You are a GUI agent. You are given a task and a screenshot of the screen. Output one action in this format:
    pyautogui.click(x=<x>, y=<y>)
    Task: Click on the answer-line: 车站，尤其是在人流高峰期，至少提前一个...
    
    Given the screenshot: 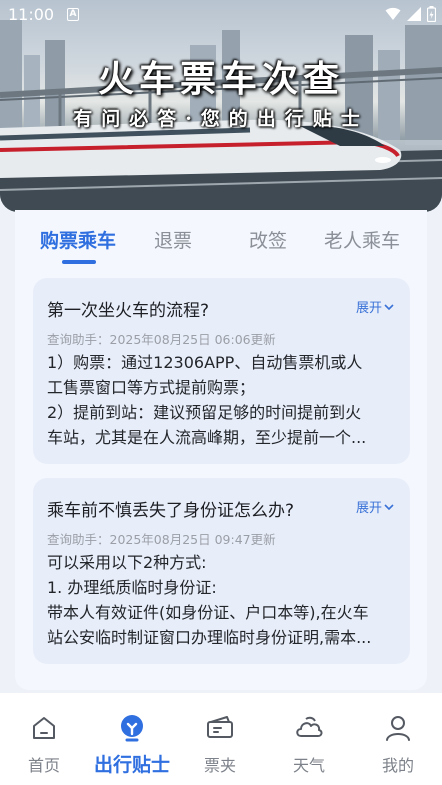 What is the action you would take?
    pyautogui.click(x=207, y=437)
    